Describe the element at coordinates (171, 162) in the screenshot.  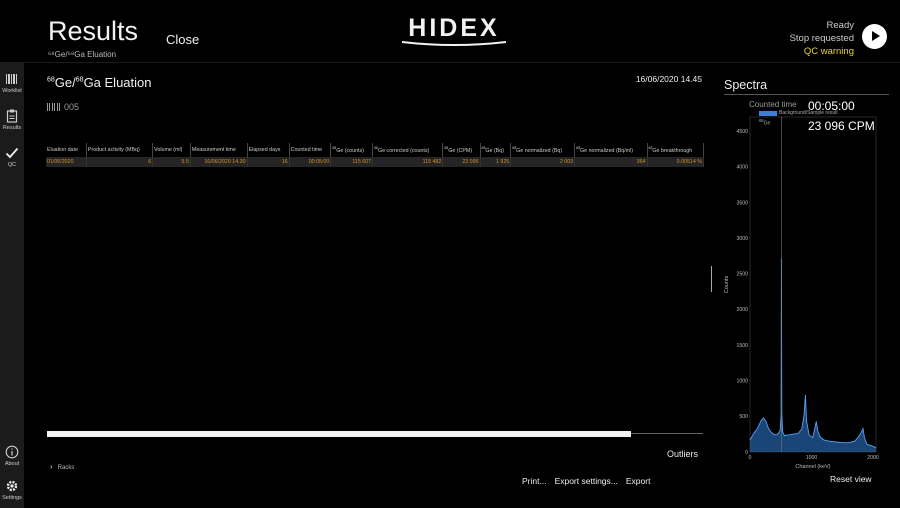
I see `table-cell: 5.5` at that location.